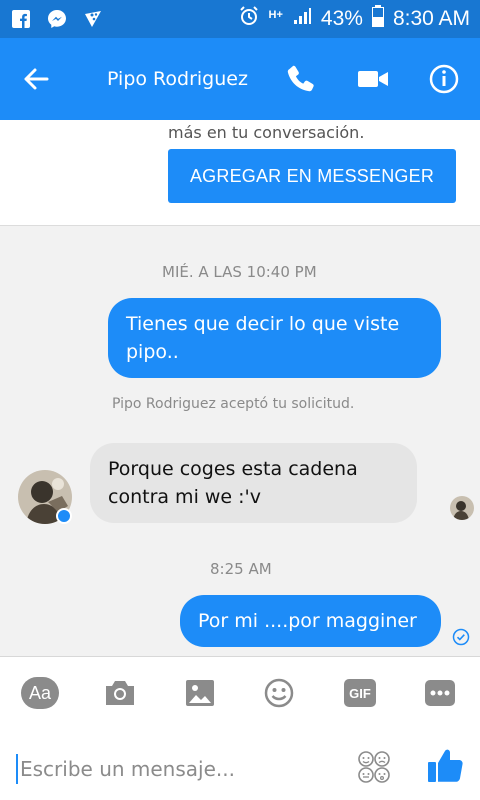 The width and height of the screenshot is (480, 800). What do you see at coordinates (374, 767) in the screenshot?
I see `sticker-icon` at bounding box center [374, 767].